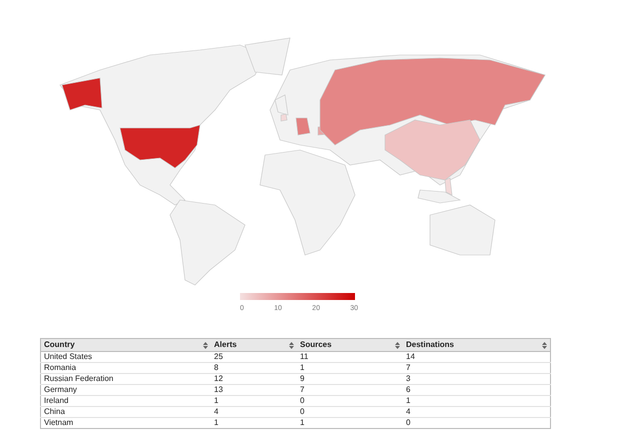 This screenshot has height=437, width=630. What do you see at coordinates (218, 389) in the screenshot?
I see `table-cell: 13` at bounding box center [218, 389].